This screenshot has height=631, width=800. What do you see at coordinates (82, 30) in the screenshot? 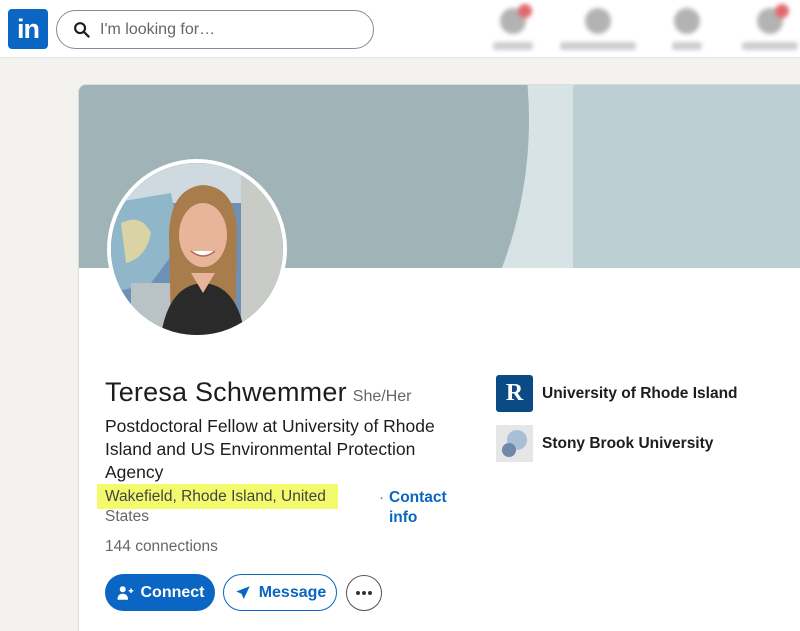
I see `search-icon` at bounding box center [82, 30].